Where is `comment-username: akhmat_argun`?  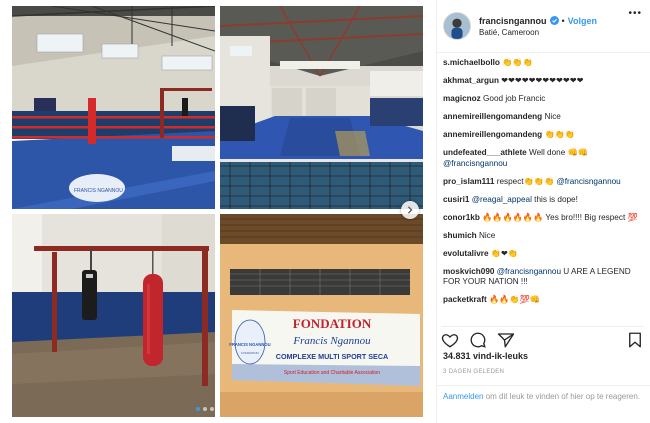
comment-username: akhmat_argun is located at coordinates (471, 80).